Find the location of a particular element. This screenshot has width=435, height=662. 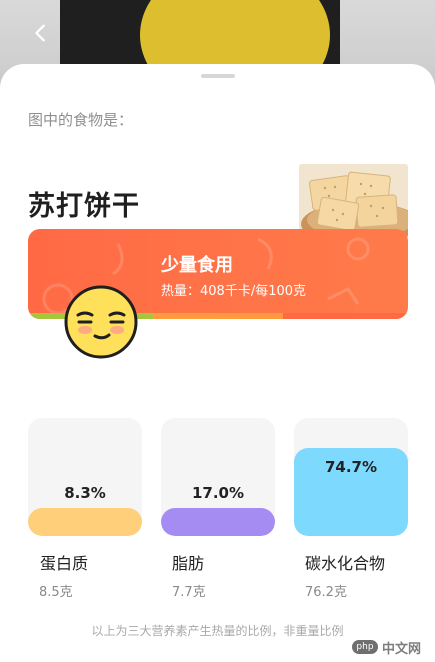

macro-percent-fat: 17.0% is located at coordinates (218, 493).